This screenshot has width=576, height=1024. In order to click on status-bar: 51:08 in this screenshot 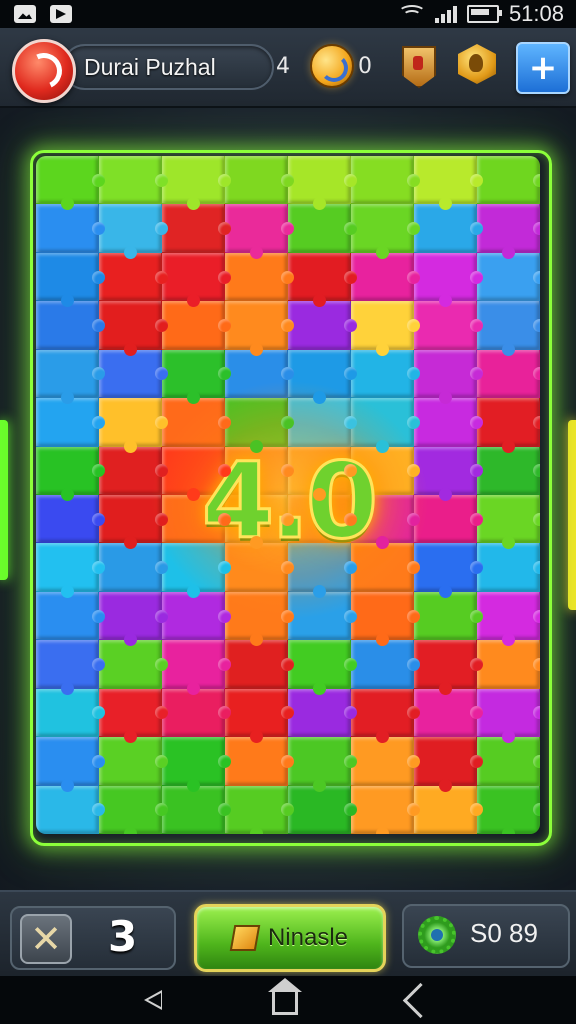, I will do `click(288, 14)`.